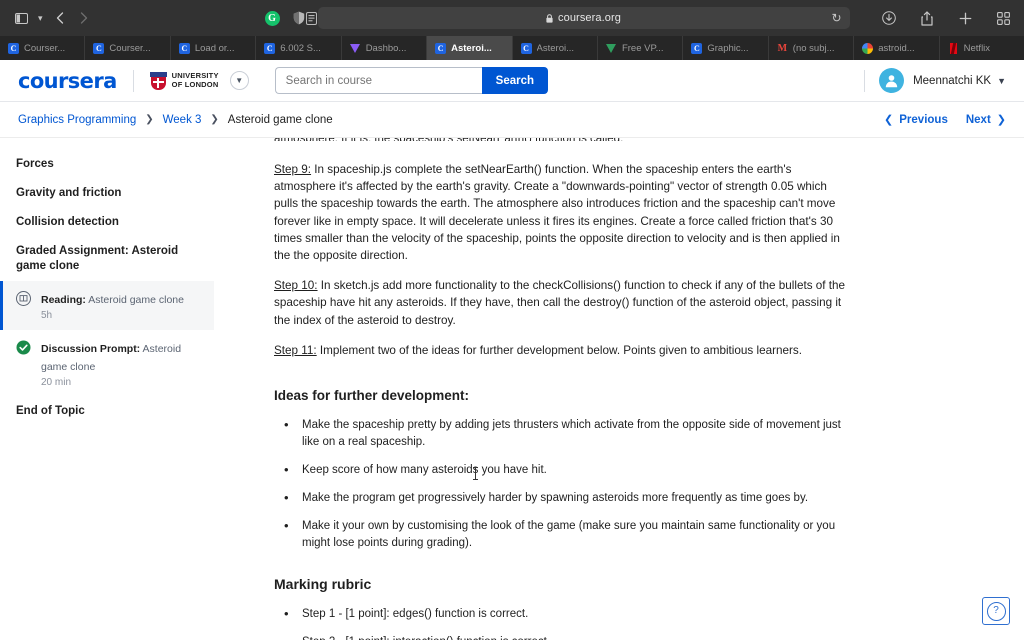  I want to click on sidebar-item-reading-text: Reading: Asteroid game clone, so click(112, 300).